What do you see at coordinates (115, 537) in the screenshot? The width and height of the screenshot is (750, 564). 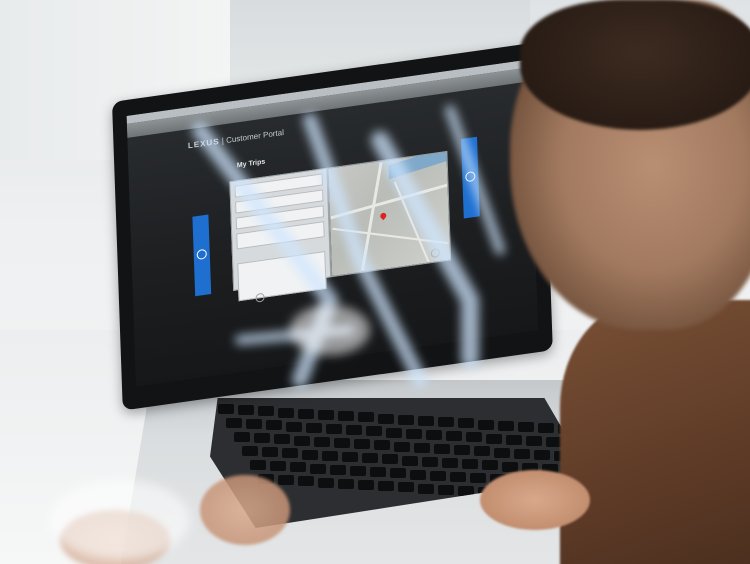 I see `left-hand-blurred` at bounding box center [115, 537].